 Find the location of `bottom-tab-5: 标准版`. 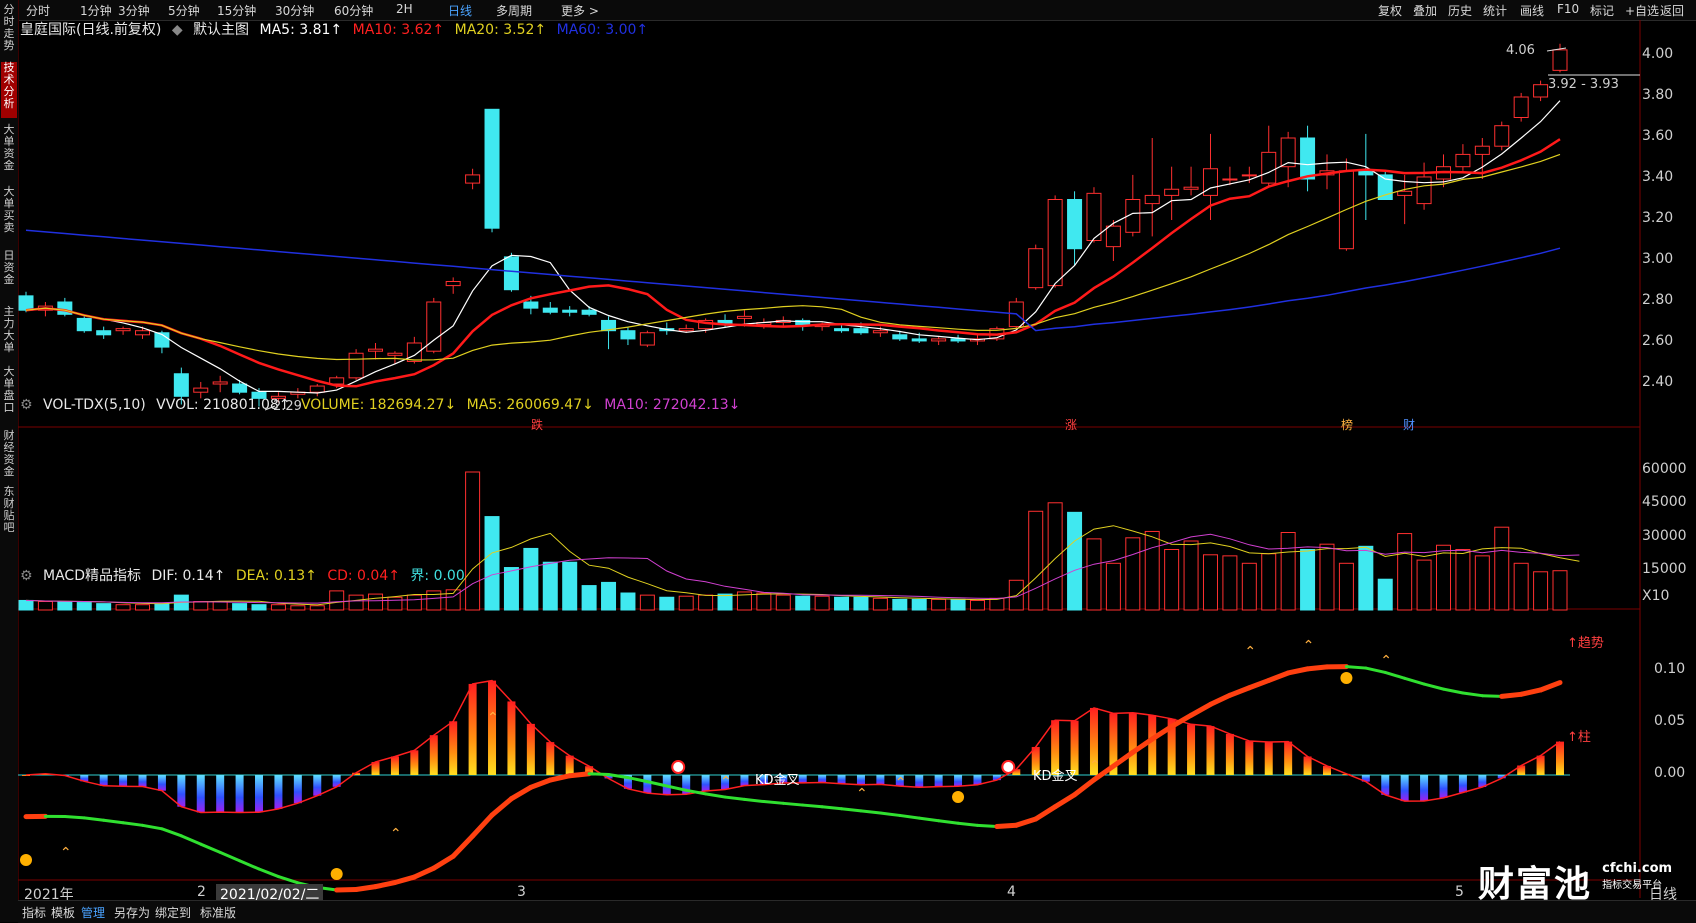

bottom-tab-5: 标准版 is located at coordinates (218, 912).